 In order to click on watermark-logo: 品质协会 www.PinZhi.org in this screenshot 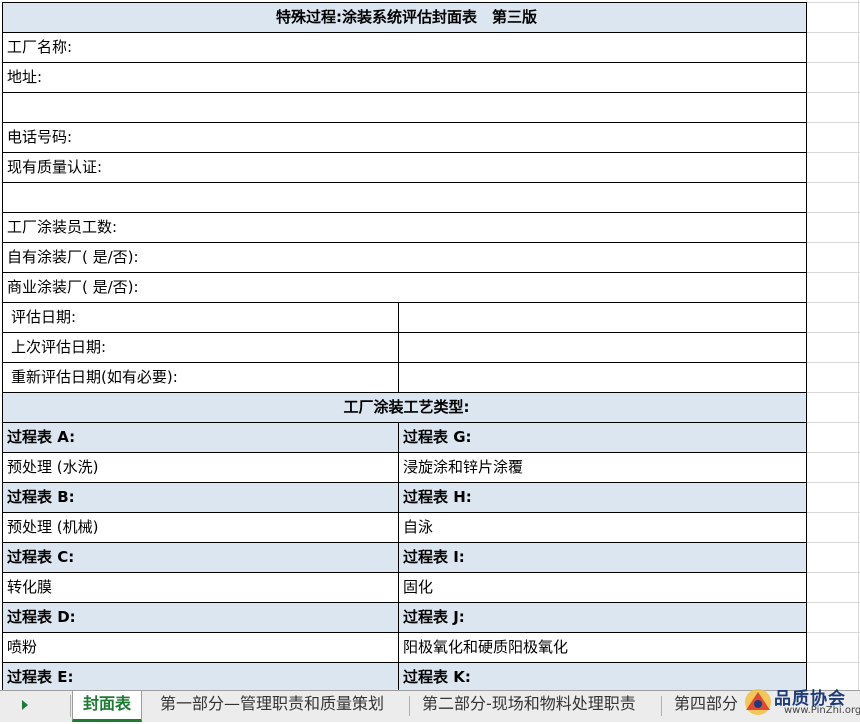, I will do `click(799, 702)`.